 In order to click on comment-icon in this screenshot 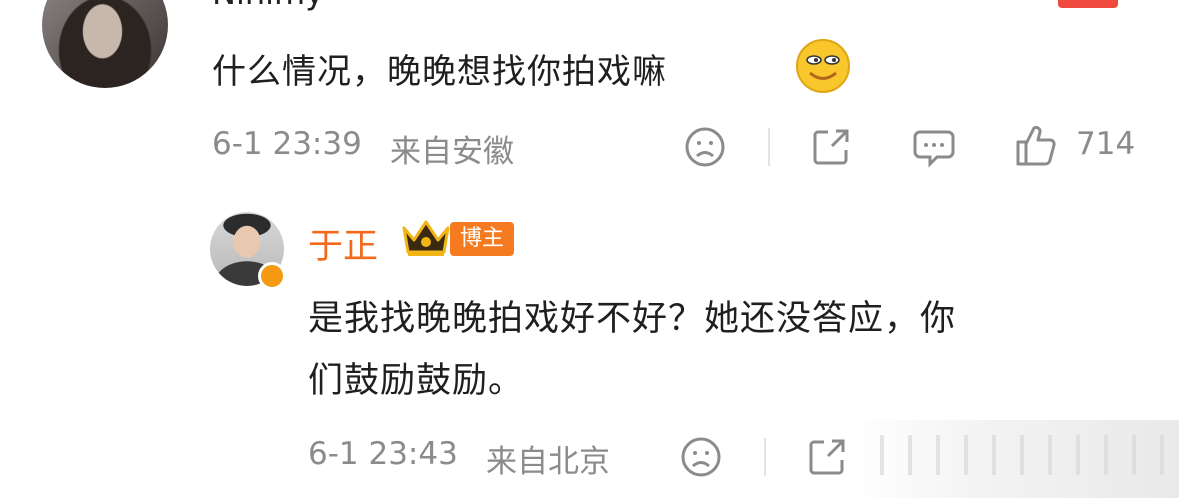, I will do `click(934, 147)`.